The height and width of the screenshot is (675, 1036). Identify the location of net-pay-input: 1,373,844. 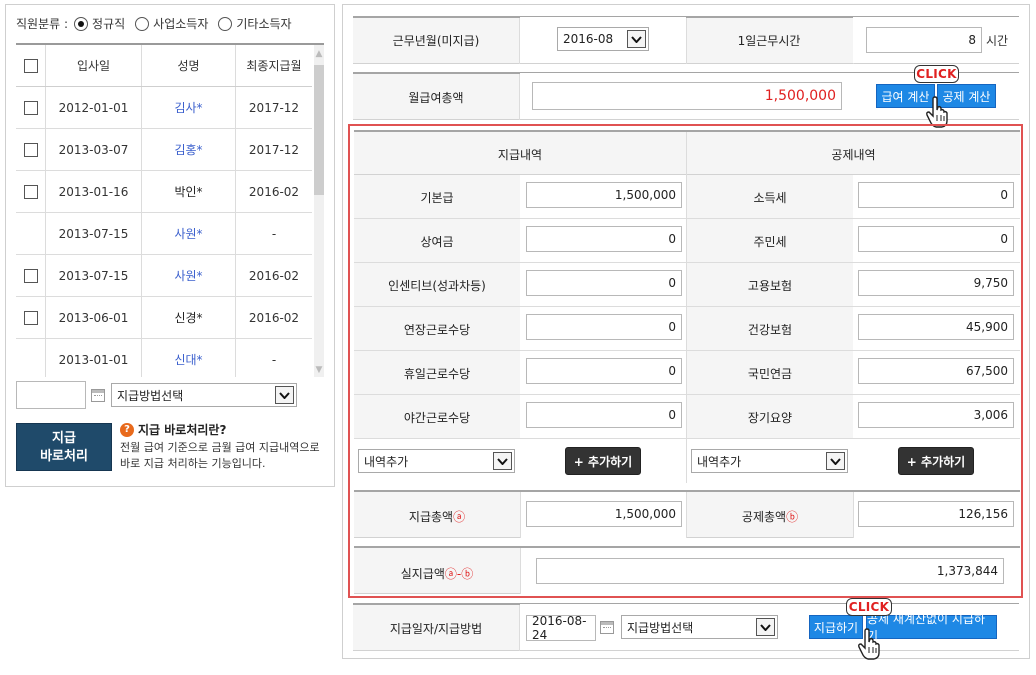
(770, 571).